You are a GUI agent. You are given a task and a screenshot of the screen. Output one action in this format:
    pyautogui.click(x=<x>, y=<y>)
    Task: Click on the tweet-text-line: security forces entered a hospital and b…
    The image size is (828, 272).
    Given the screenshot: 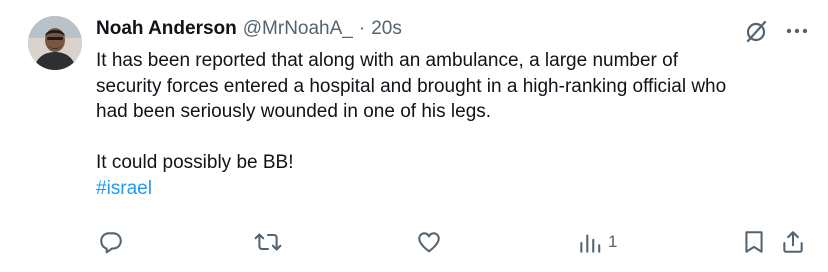 What is the action you would take?
    pyautogui.click(x=411, y=86)
    